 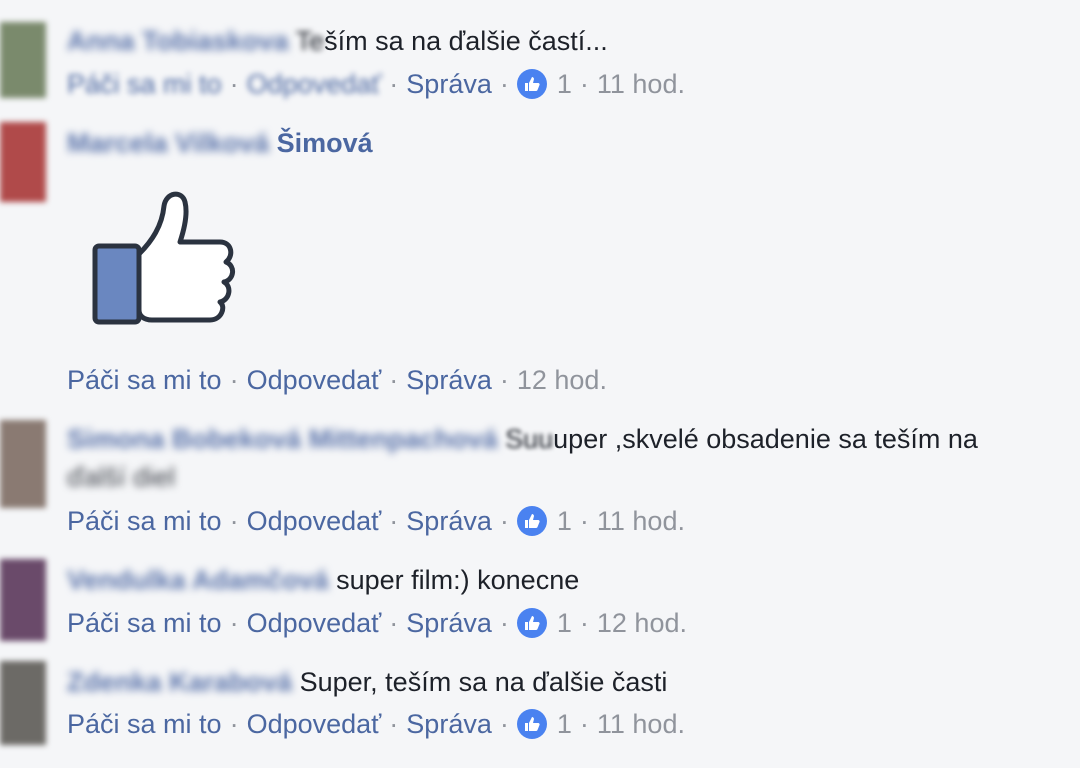 What do you see at coordinates (179, 682) in the screenshot?
I see `author-name: Zdenka Karabová` at bounding box center [179, 682].